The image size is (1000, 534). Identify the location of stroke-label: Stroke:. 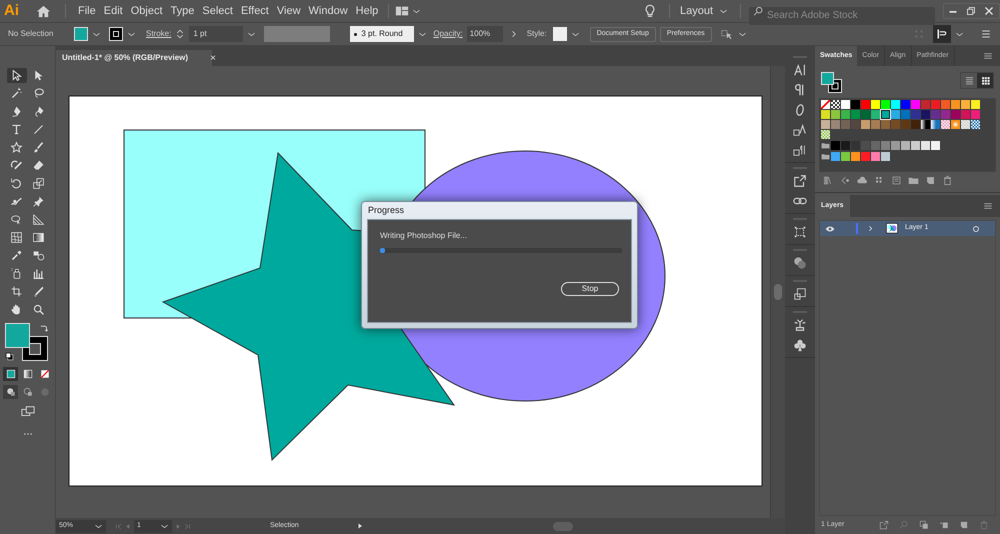
(159, 34).